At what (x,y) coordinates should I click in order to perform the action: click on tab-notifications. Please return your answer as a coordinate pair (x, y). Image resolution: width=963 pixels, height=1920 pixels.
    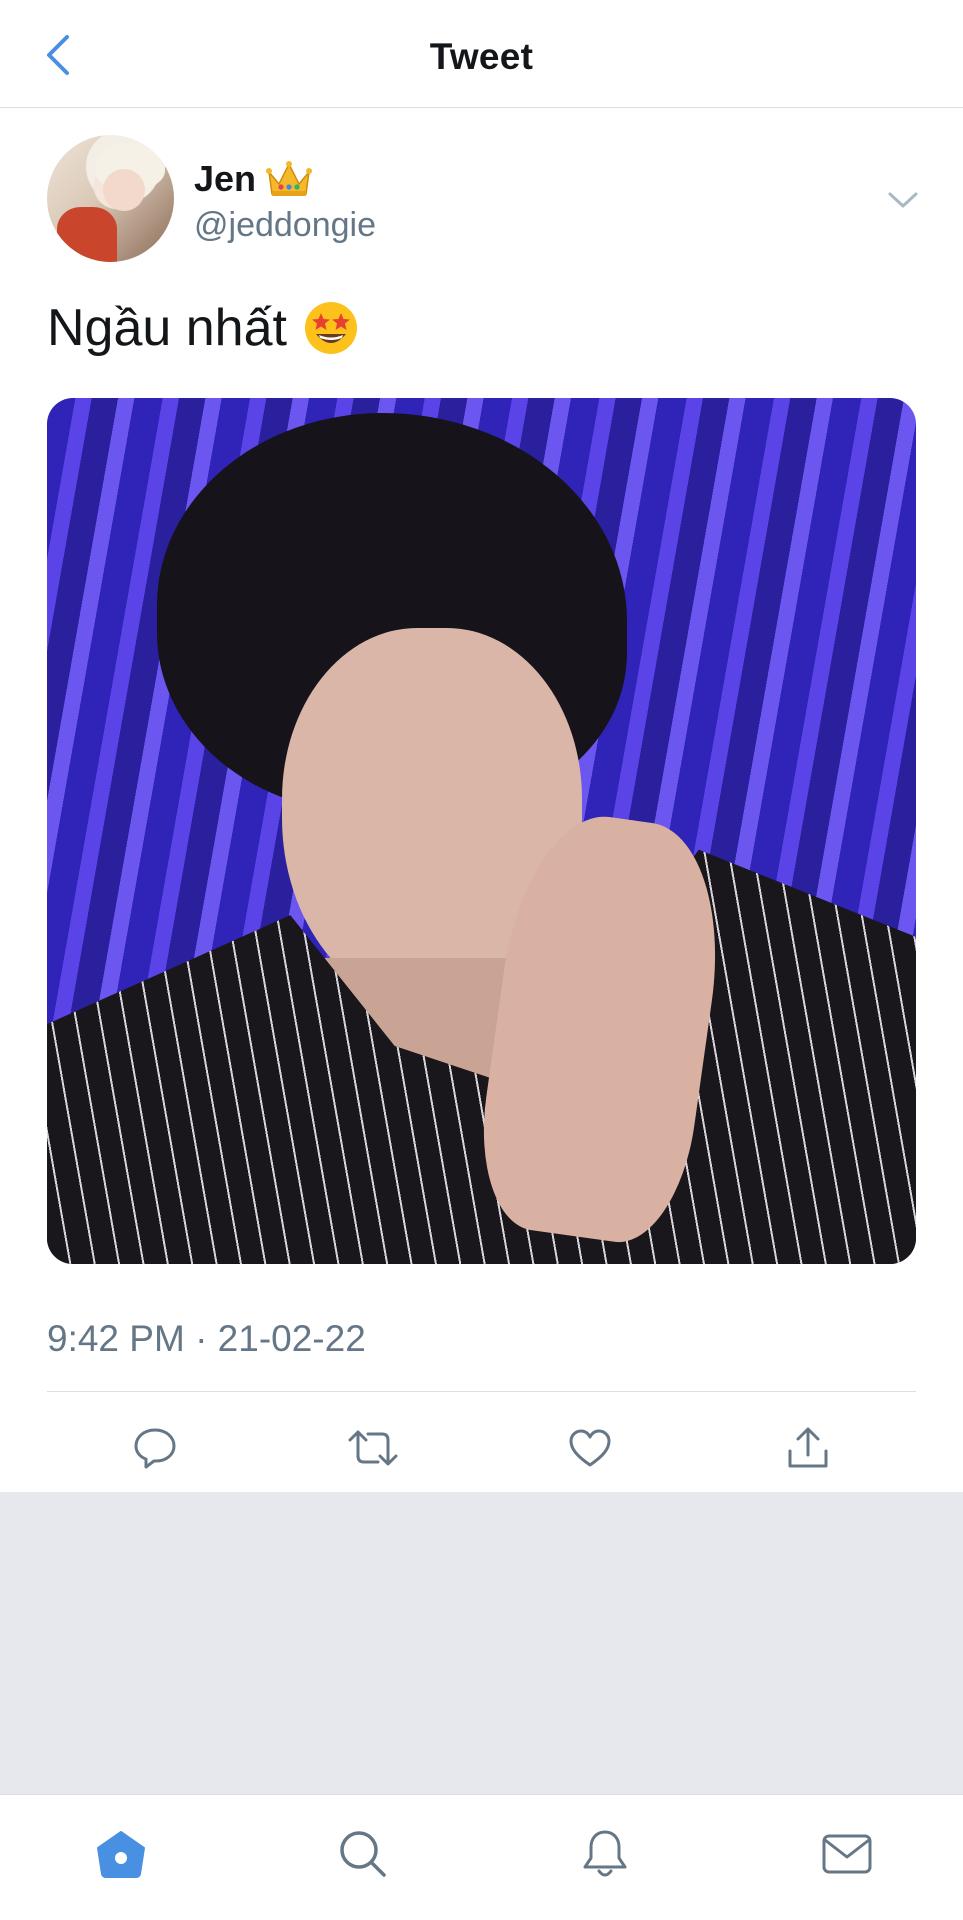
    Looking at the image, I should click on (605, 1854).